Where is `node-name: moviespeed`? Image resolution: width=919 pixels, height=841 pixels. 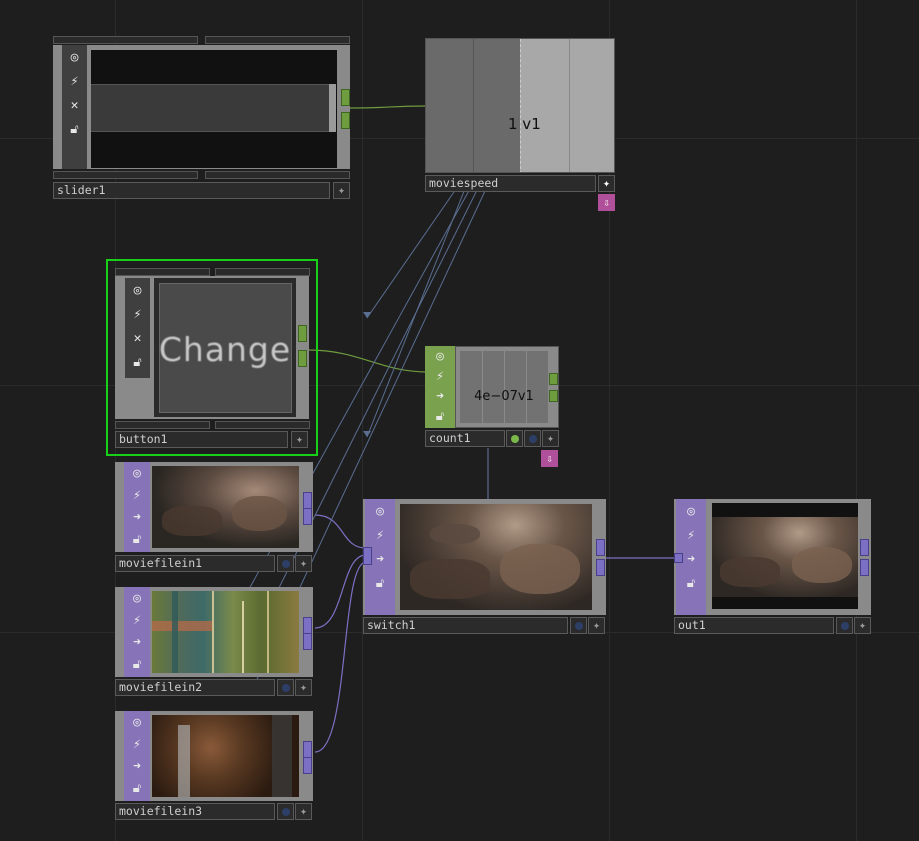 node-name: moviespeed is located at coordinates (510, 183).